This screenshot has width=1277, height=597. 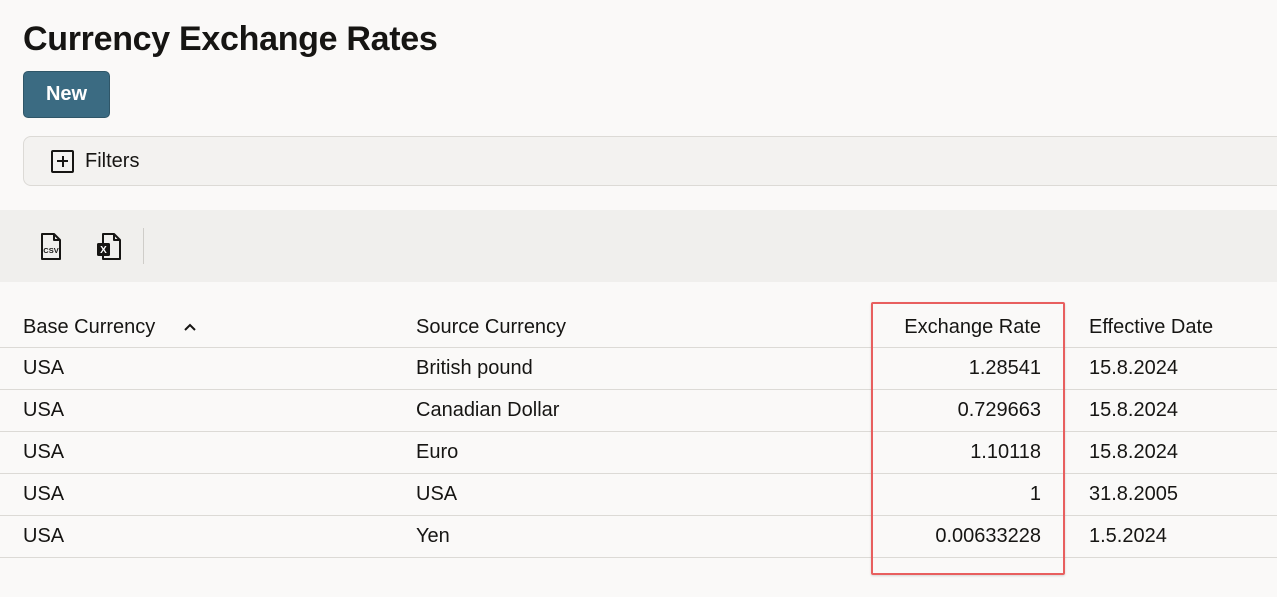 I want to click on excel-export-label: X, so click(x=103, y=250).